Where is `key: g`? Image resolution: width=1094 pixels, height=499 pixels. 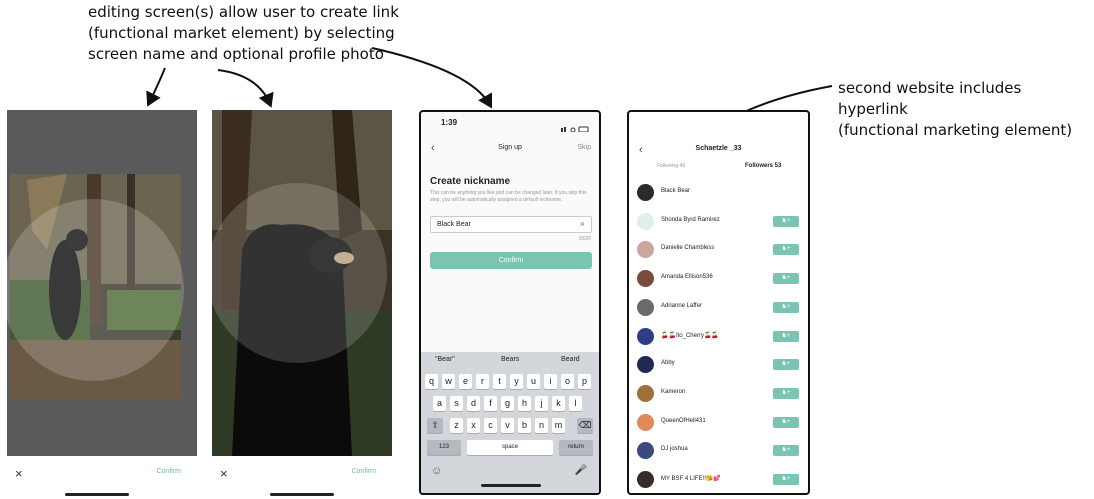 key: g is located at coordinates (507, 403).